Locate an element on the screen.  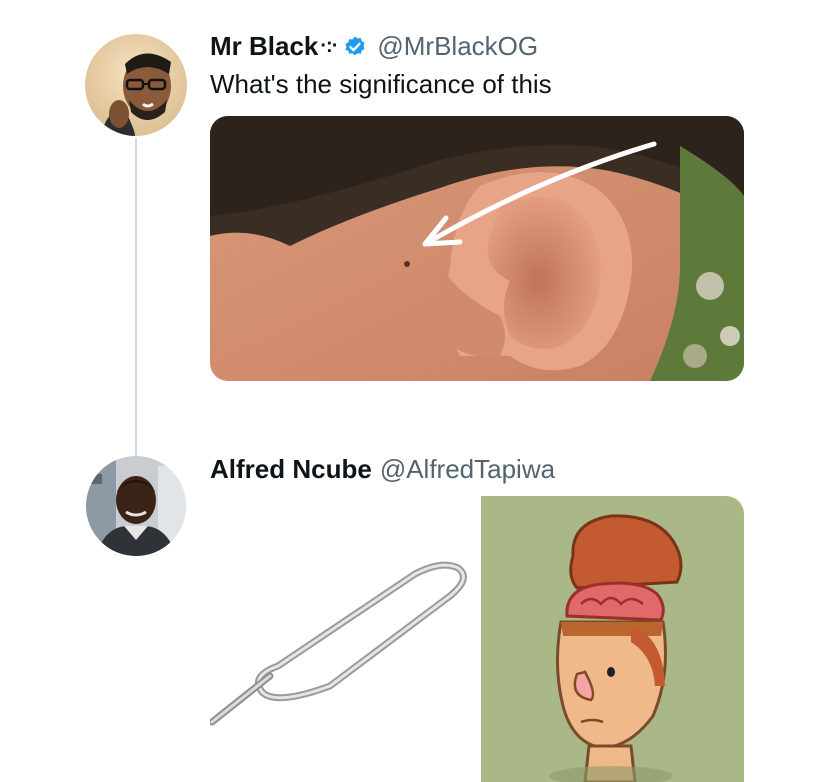
author-handle: @MrBlackOG is located at coordinates (457, 46).